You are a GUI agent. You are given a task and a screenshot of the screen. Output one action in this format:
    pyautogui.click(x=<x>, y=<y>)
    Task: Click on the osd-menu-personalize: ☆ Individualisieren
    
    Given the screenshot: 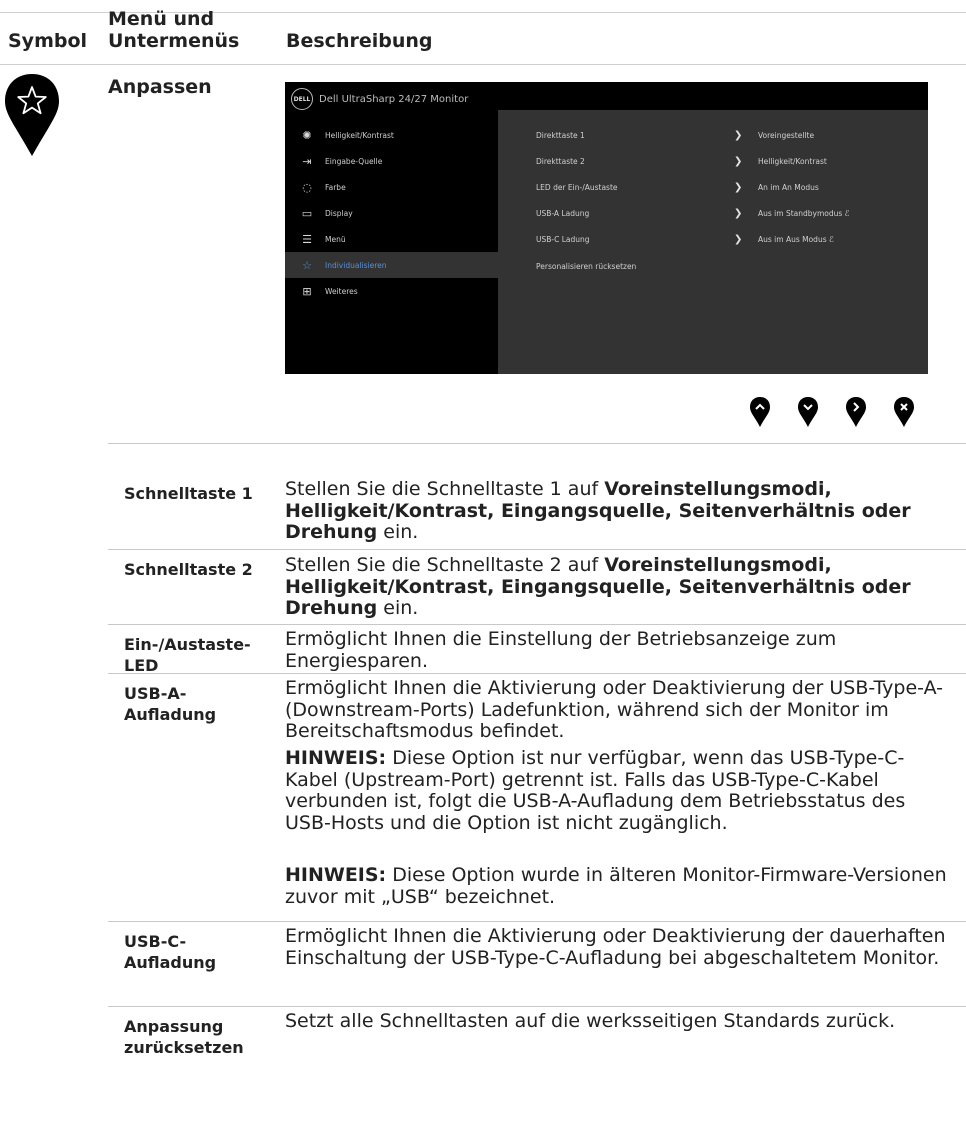 What is the action you would take?
    pyautogui.click(x=391, y=265)
    